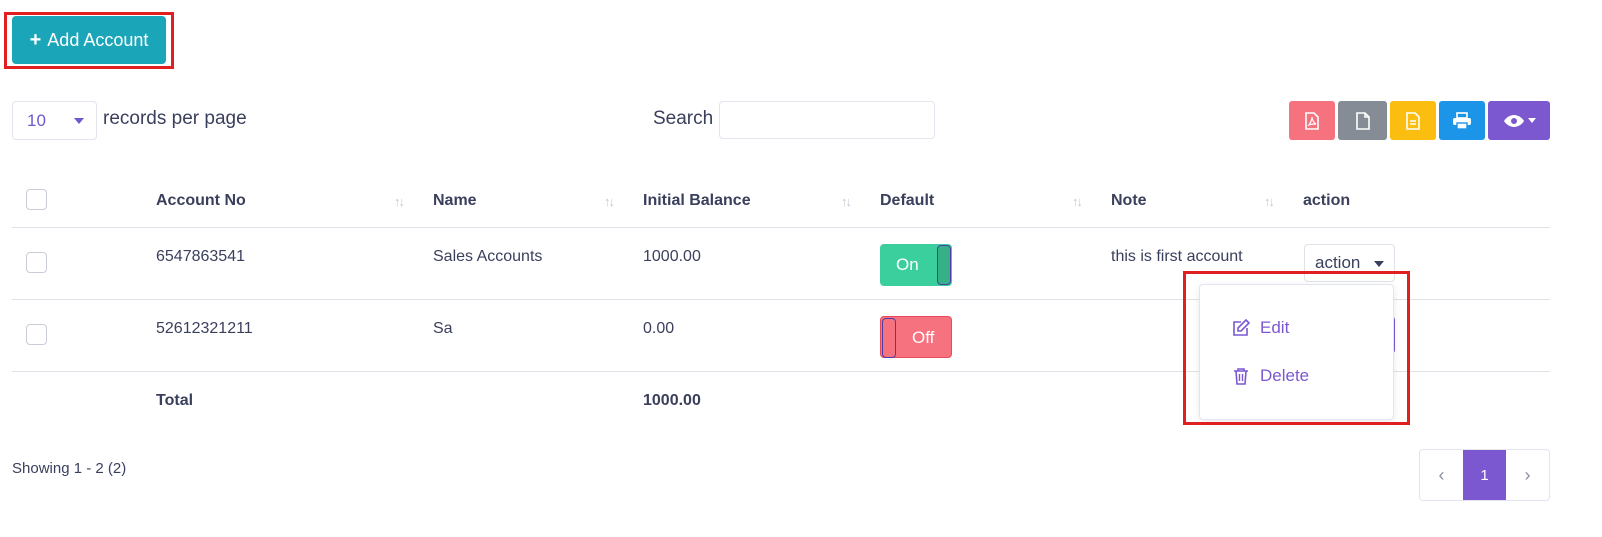 Image resolution: width=1602 pixels, height=537 pixels. Describe the element at coordinates (443, 328) in the screenshot. I see `name-cell: Sa` at that location.